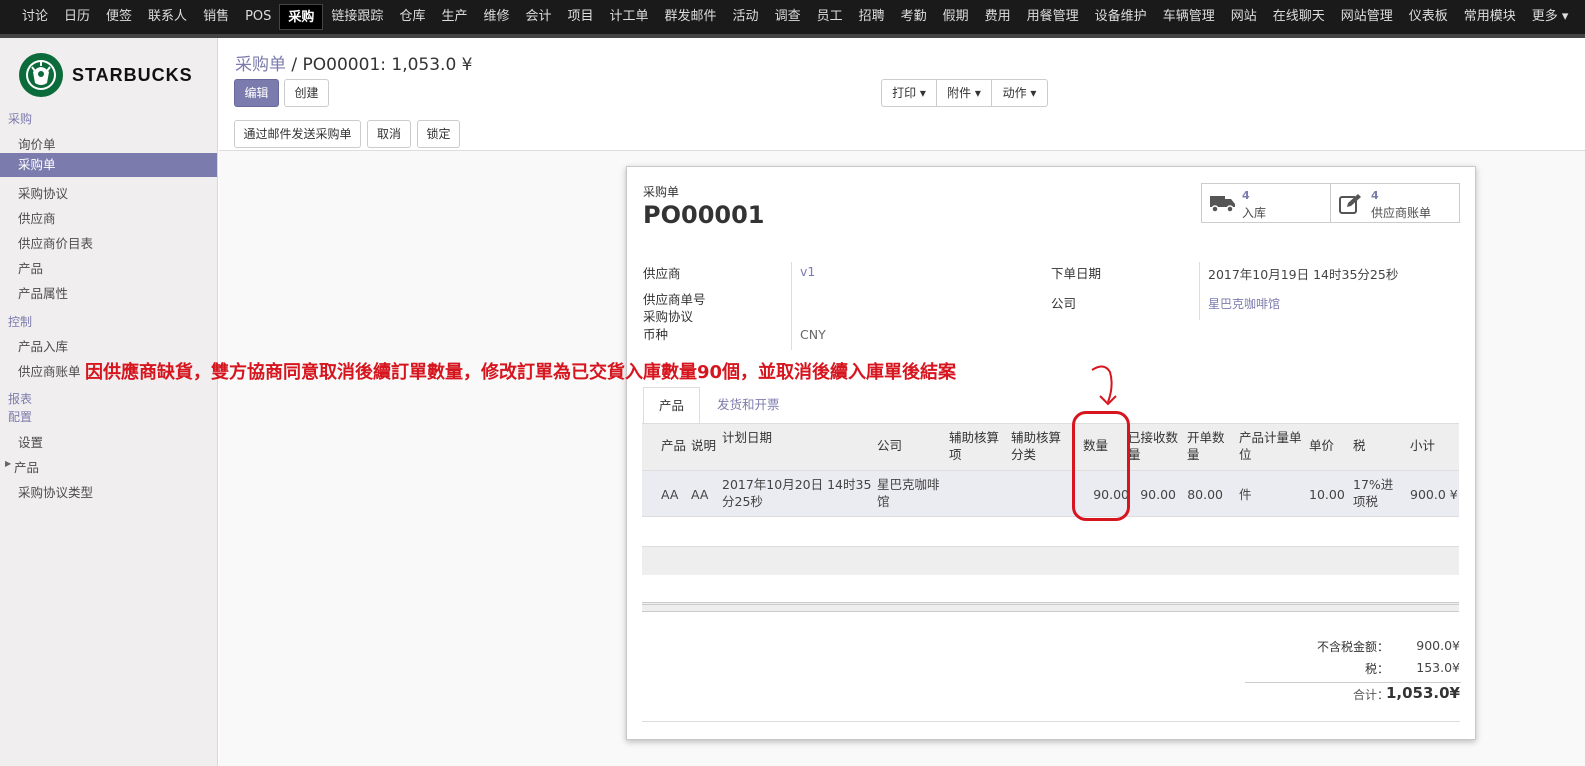  Describe the element at coordinates (914, 17) in the screenshot. I see `top-menu-item: 考勤` at that location.